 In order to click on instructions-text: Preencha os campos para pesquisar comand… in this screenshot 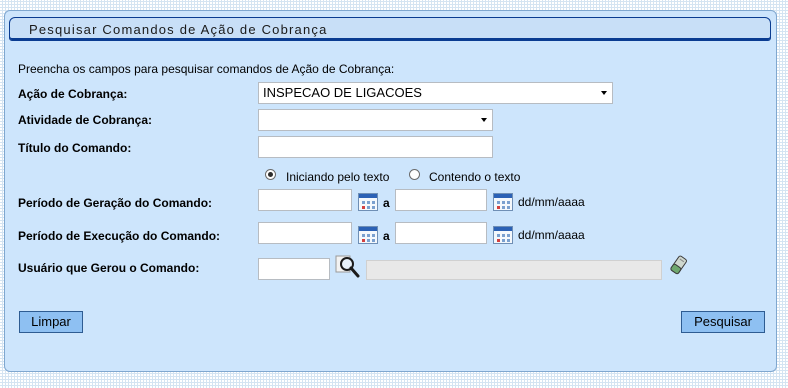, I will do `click(206, 69)`.